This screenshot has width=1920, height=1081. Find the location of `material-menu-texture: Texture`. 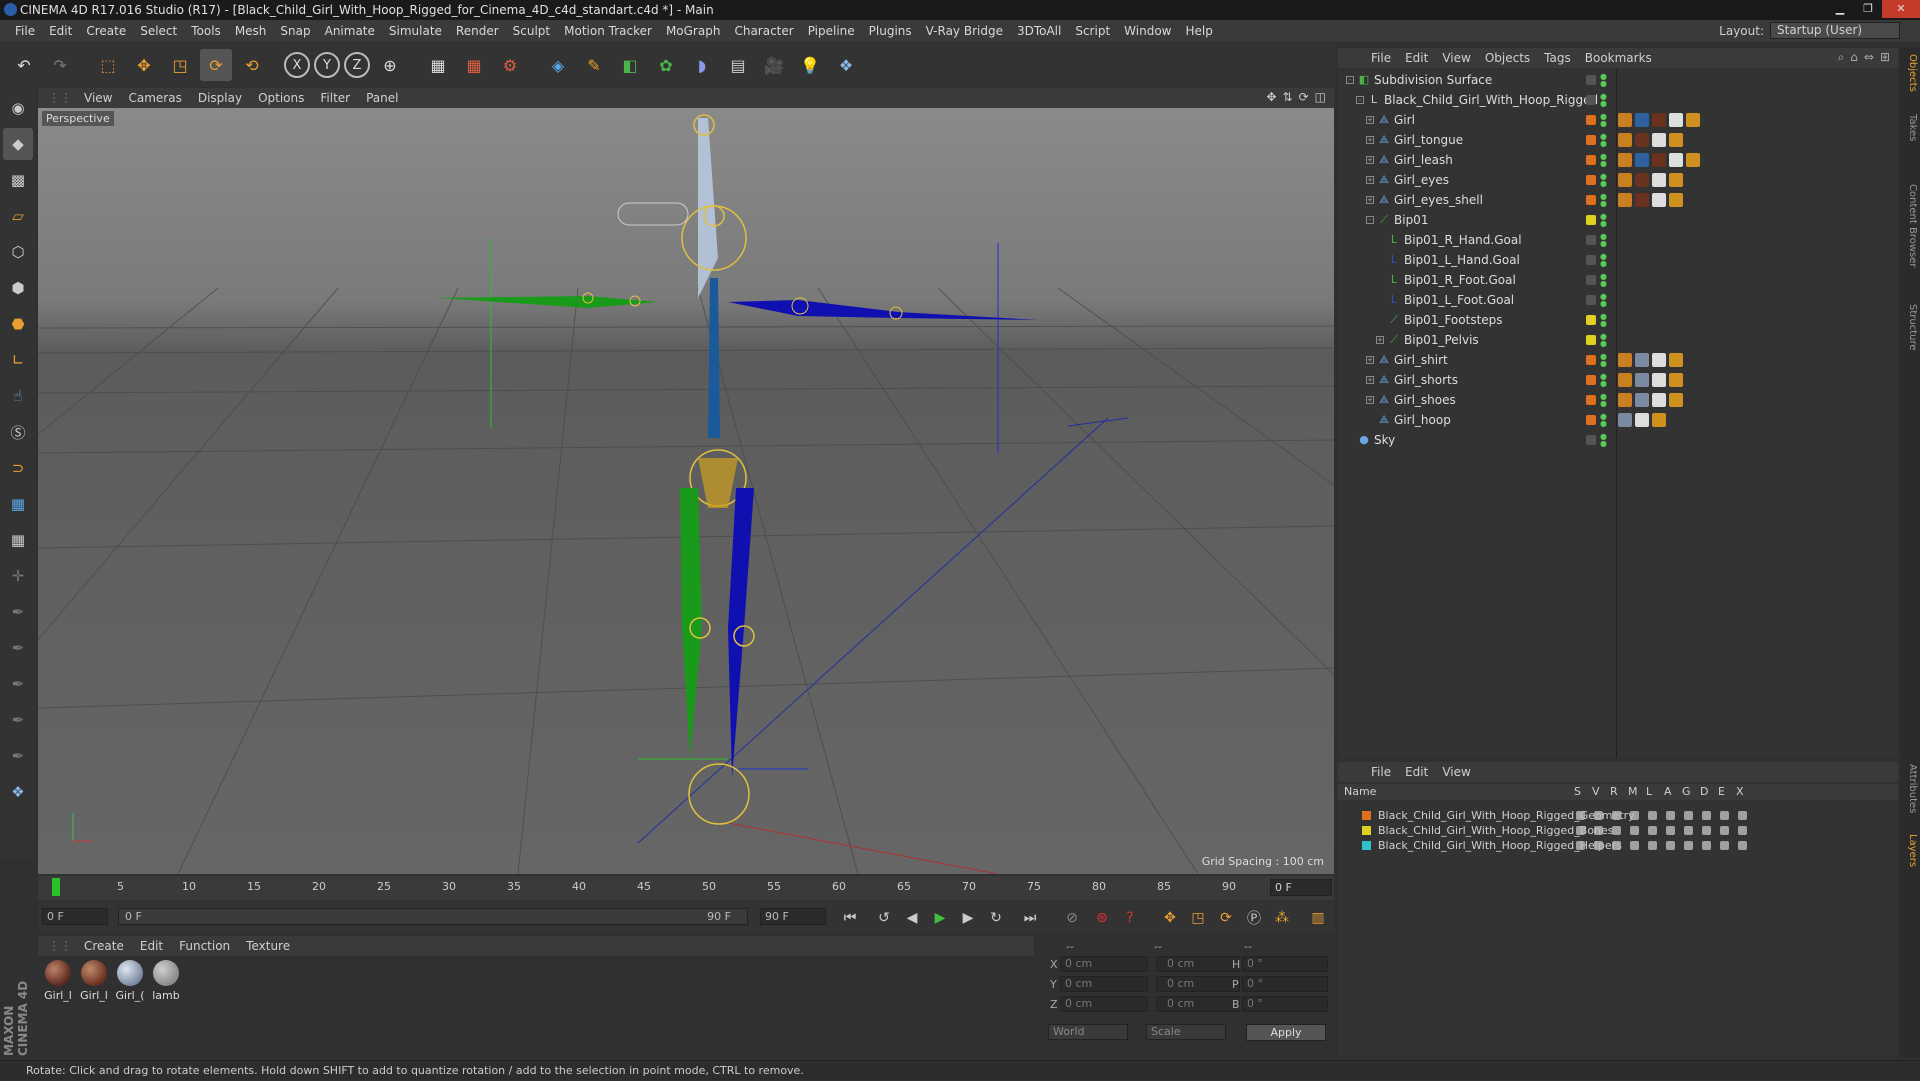

material-menu-texture: Texture is located at coordinates (268, 946).